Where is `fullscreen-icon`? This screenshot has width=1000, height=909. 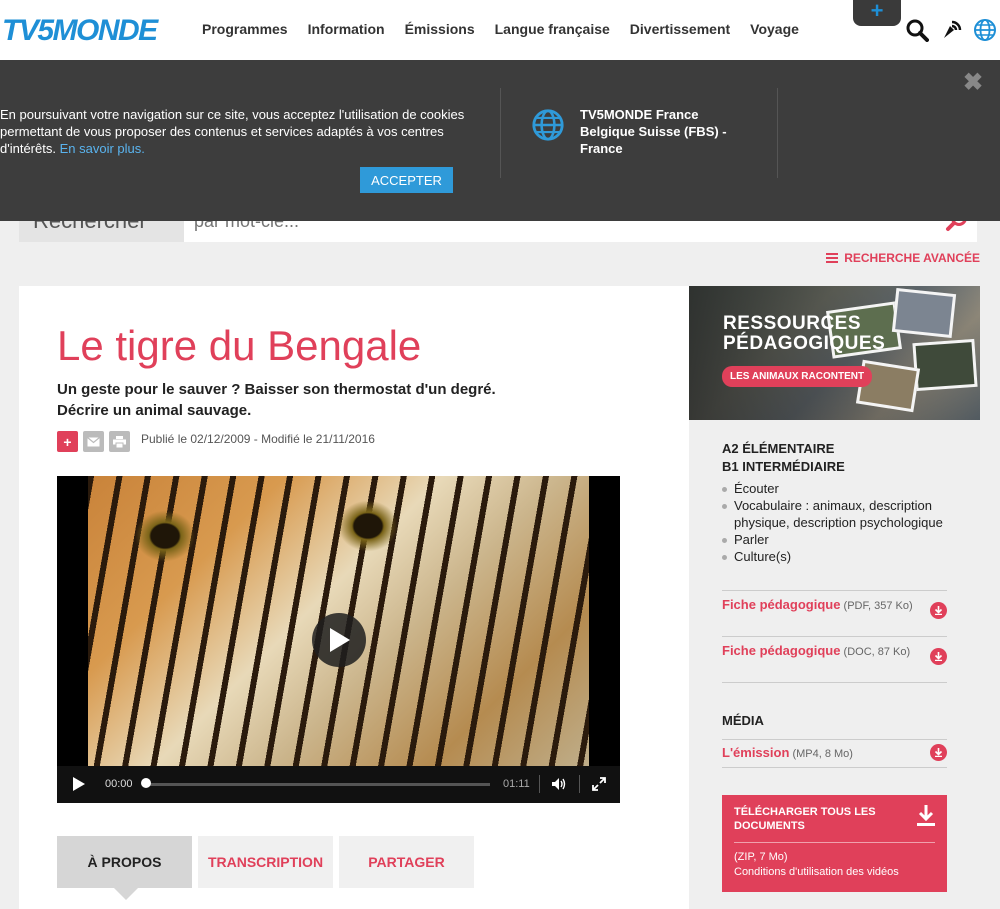 fullscreen-icon is located at coordinates (599, 784).